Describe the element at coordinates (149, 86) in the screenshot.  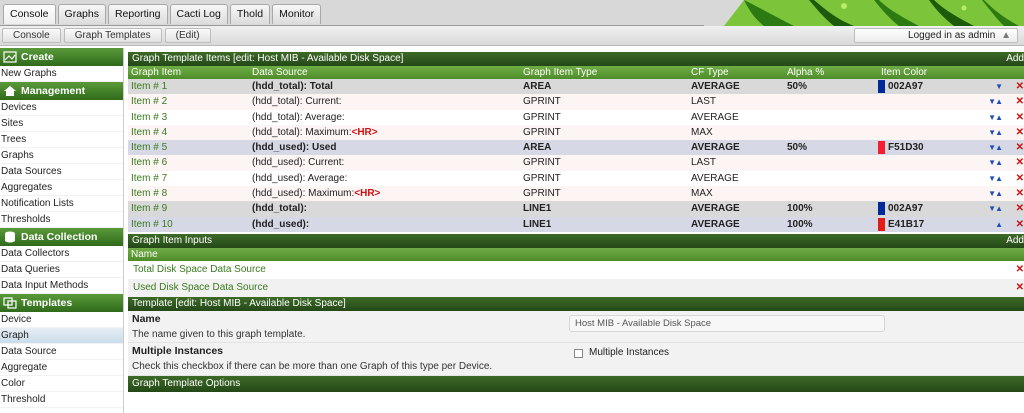
I see `graph-item-name-link: Item # 1` at that location.